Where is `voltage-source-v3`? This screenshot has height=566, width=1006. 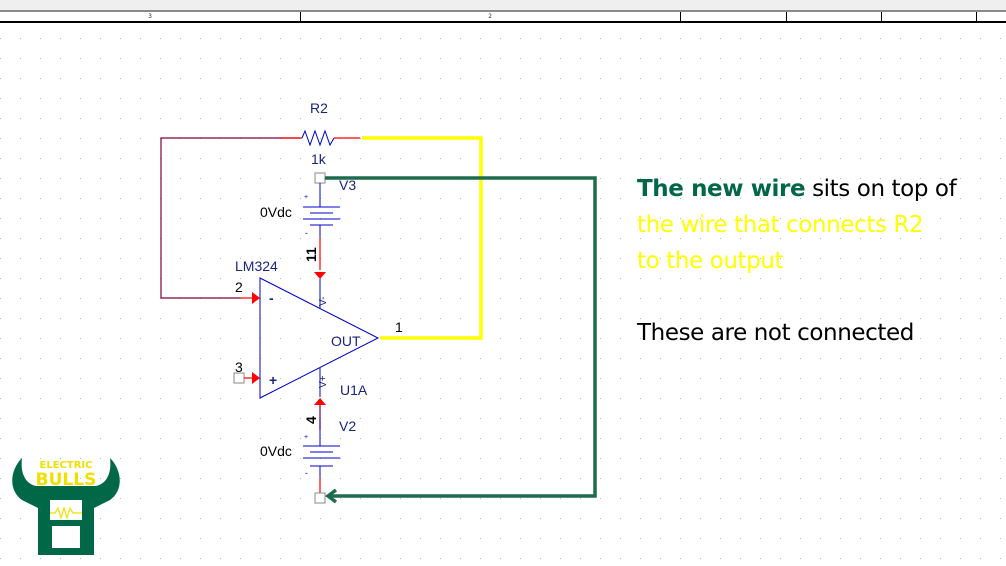
voltage-source-v3 is located at coordinates (321, 225).